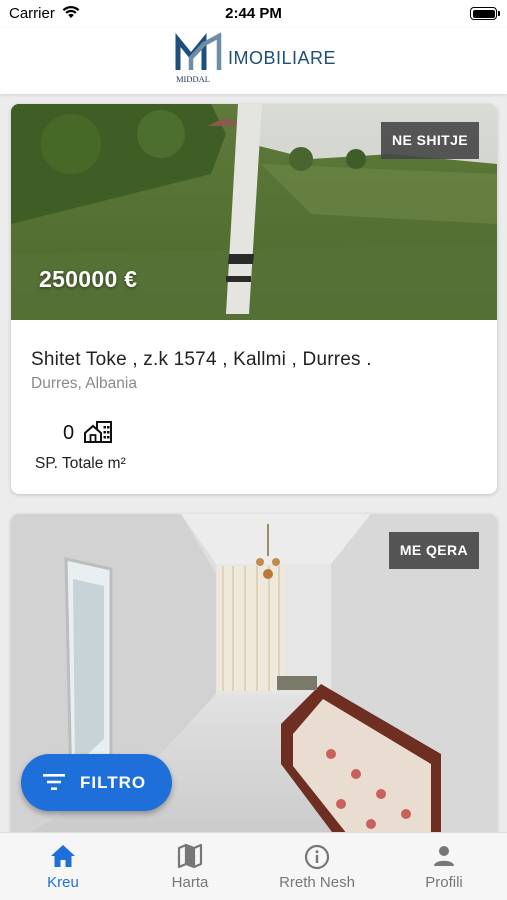  Describe the element at coordinates (84, 383) in the screenshot. I see `listing-location: Durres, Albania` at that location.